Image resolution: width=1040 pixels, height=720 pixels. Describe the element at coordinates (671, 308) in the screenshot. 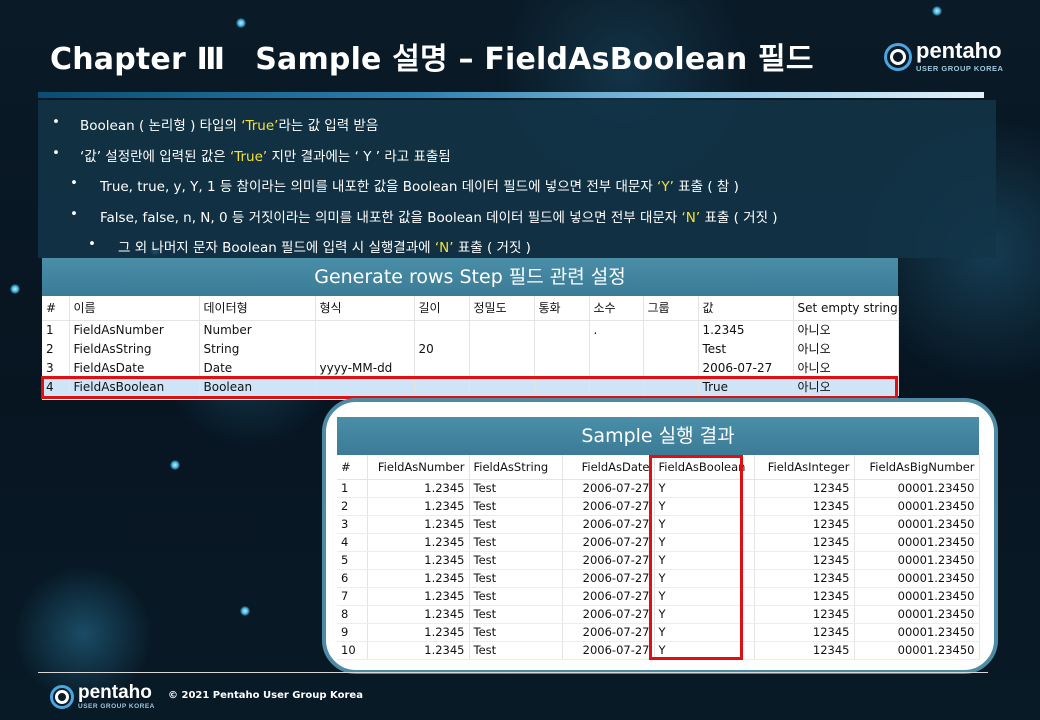

I see `column-header: 그룹` at that location.